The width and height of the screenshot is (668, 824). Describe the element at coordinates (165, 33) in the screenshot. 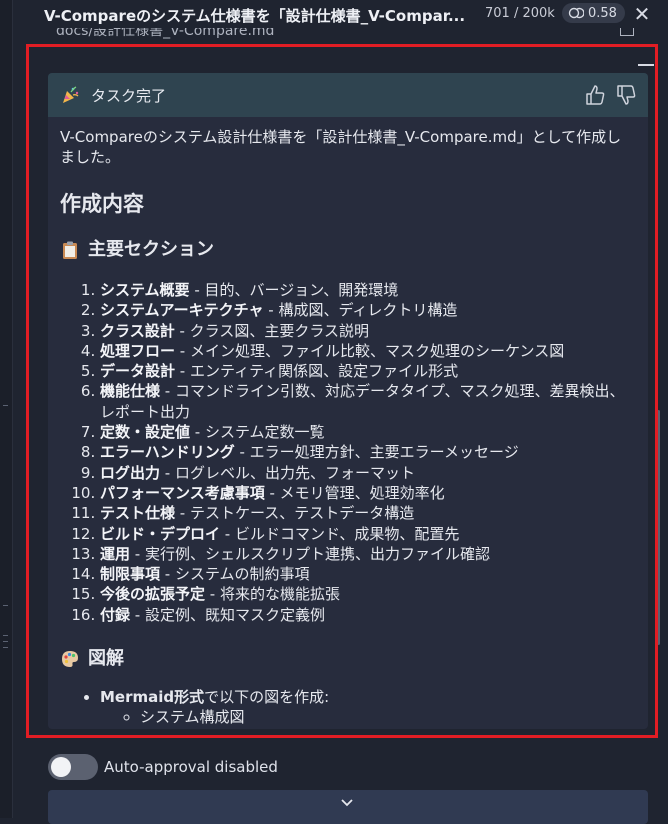

I see `file-path: docs/設計仕様書_V-Compare.md` at that location.